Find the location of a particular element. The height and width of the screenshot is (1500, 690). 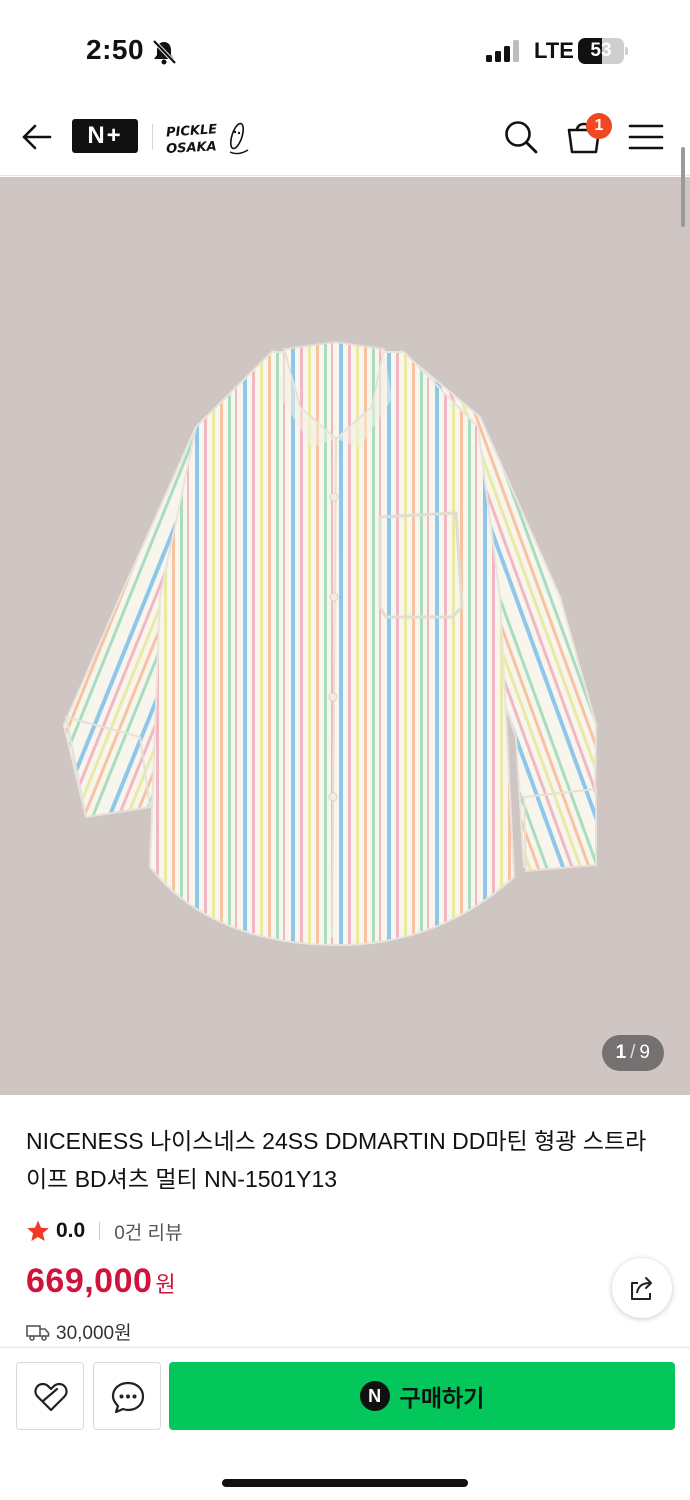

brand-logo-line-2: OSAKA is located at coordinates (191, 148).